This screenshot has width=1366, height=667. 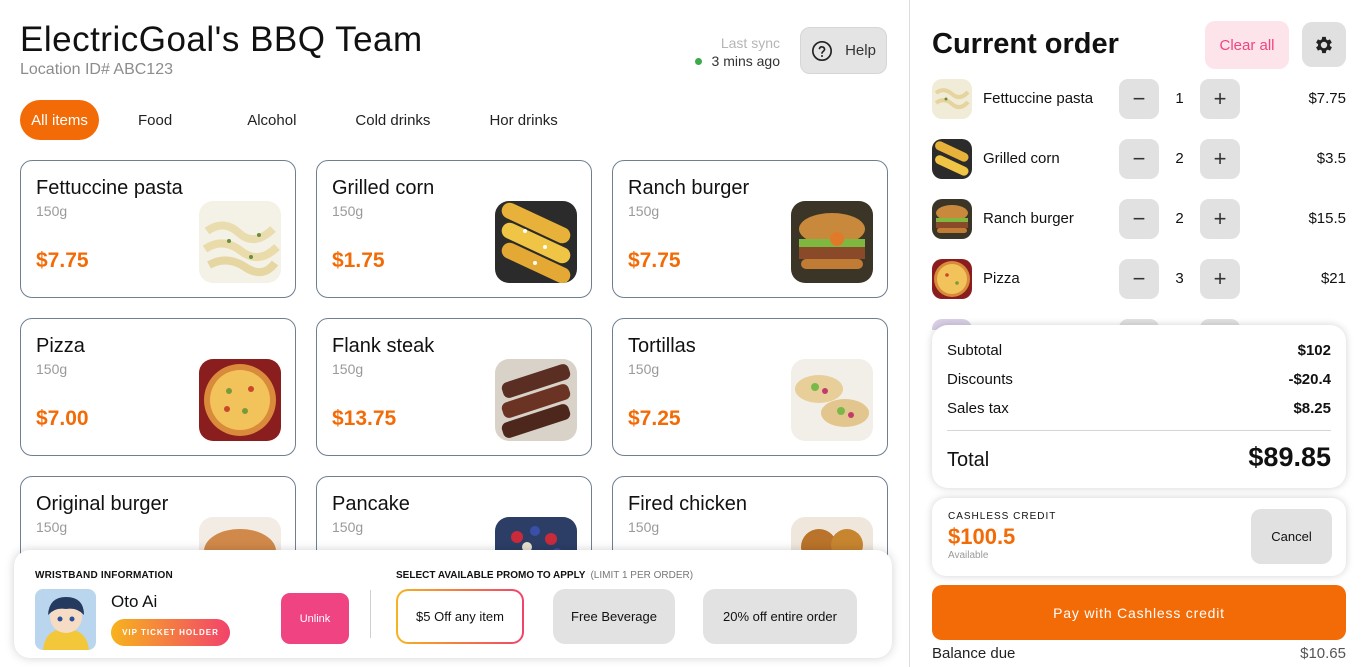 What do you see at coordinates (720, 52) in the screenshot?
I see `sync-status: Last sync 3 mins ago` at bounding box center [720, 52].